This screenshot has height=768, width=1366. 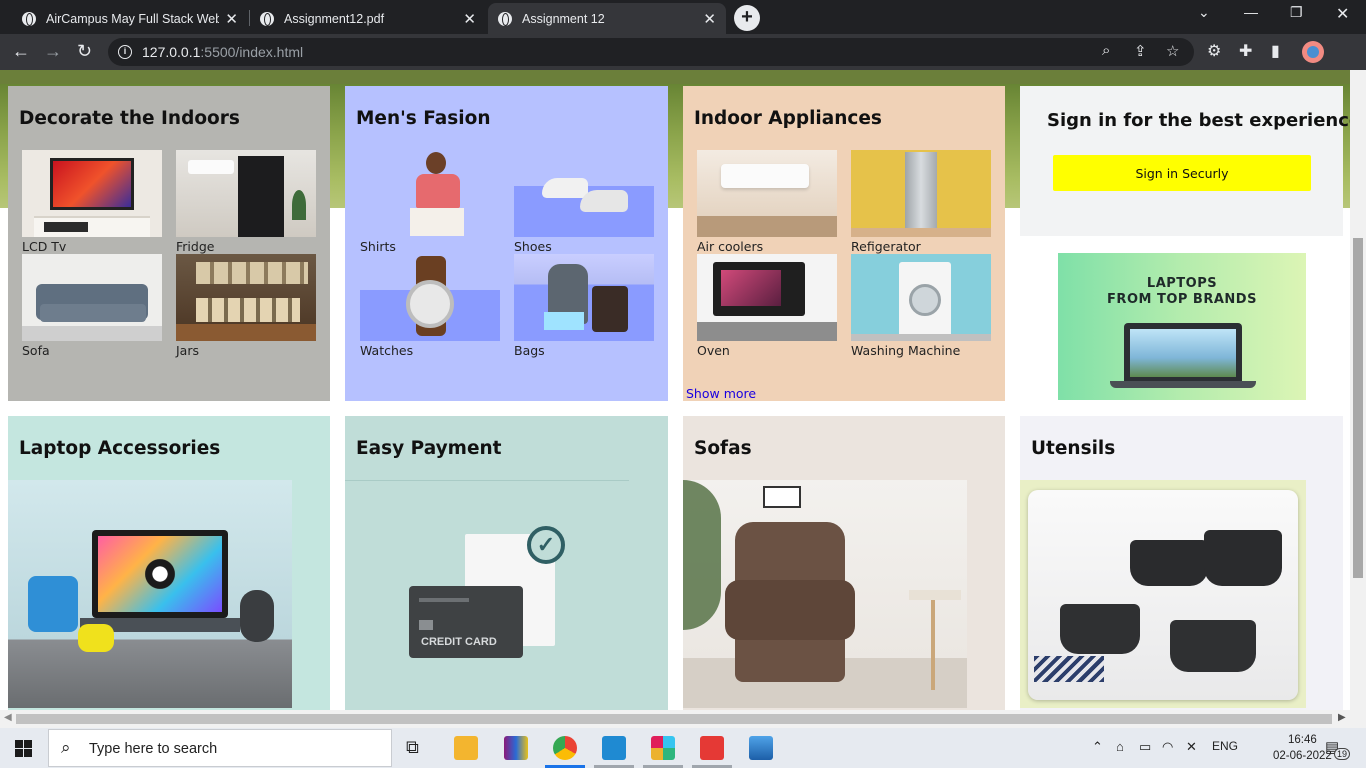 What do you see at coordinates (84, 51) in the screenshot?
I see `reload-icon: ↻` at bounding box center [84, 51].